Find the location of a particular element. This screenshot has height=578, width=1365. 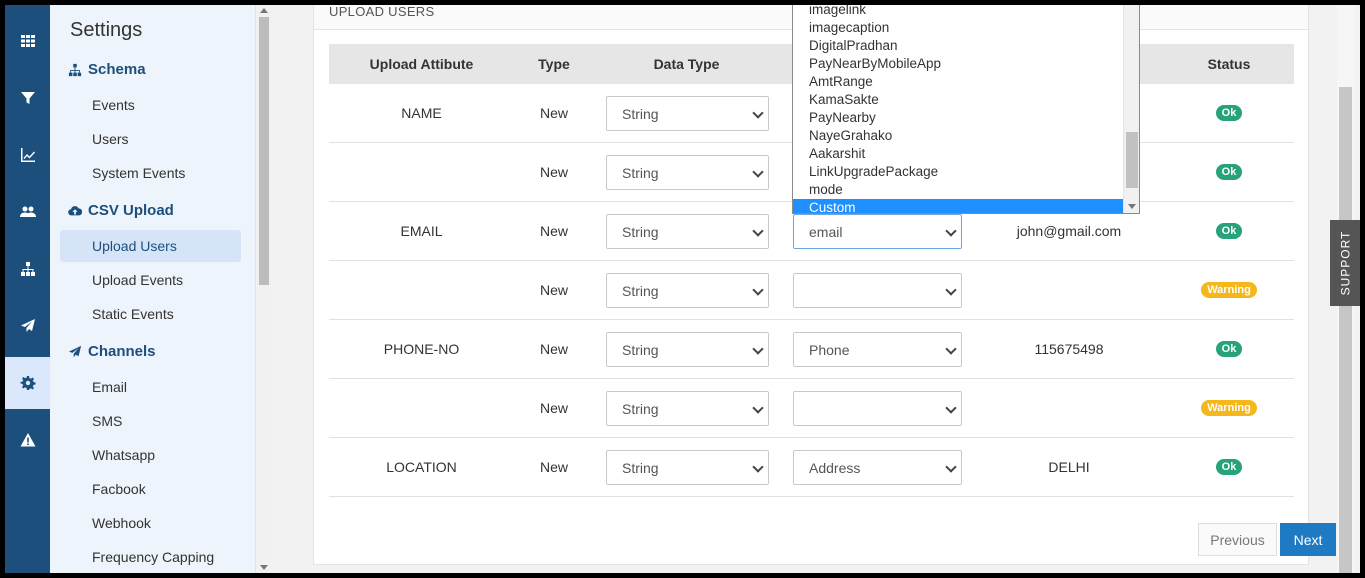

dropdown-option: Custom is located at coordinates (958, 206).